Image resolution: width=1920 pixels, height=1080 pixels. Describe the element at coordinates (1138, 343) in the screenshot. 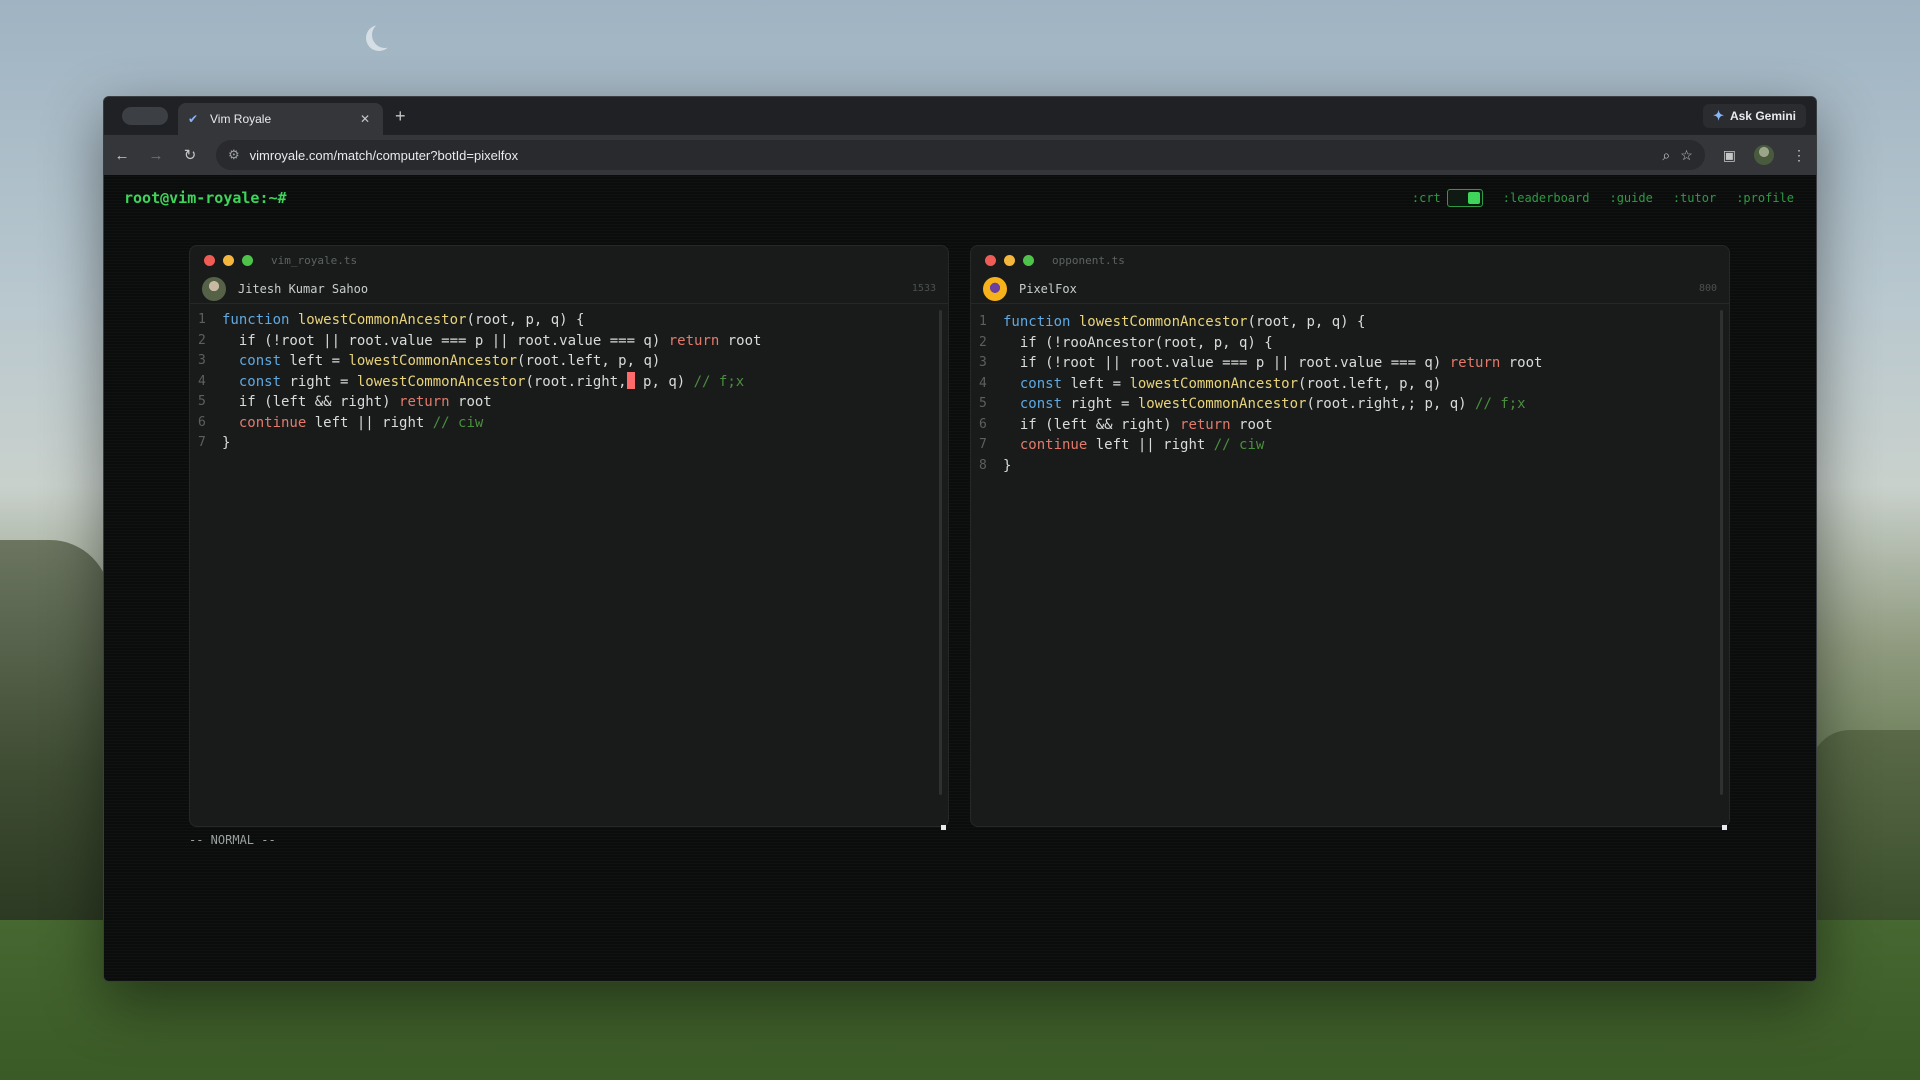

I see `code-text: if (!rooAncestor(root, p, q) {` at that location.